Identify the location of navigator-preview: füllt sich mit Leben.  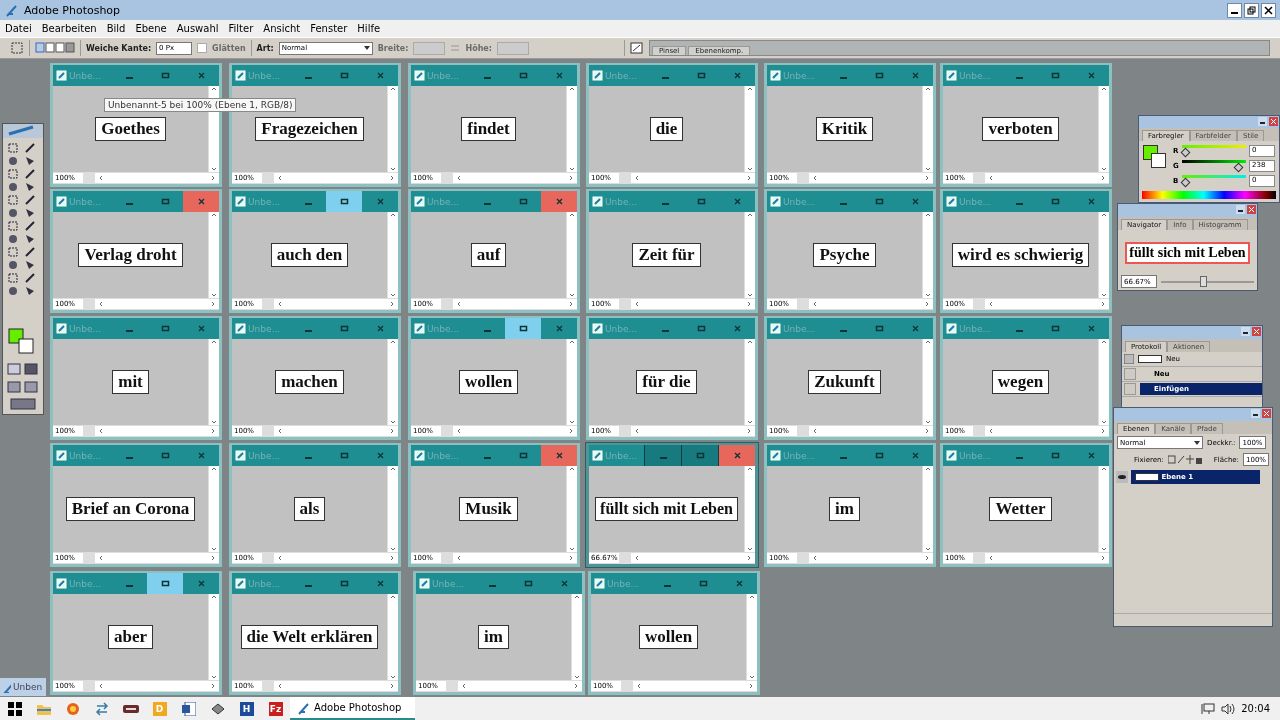
(1187, 252).